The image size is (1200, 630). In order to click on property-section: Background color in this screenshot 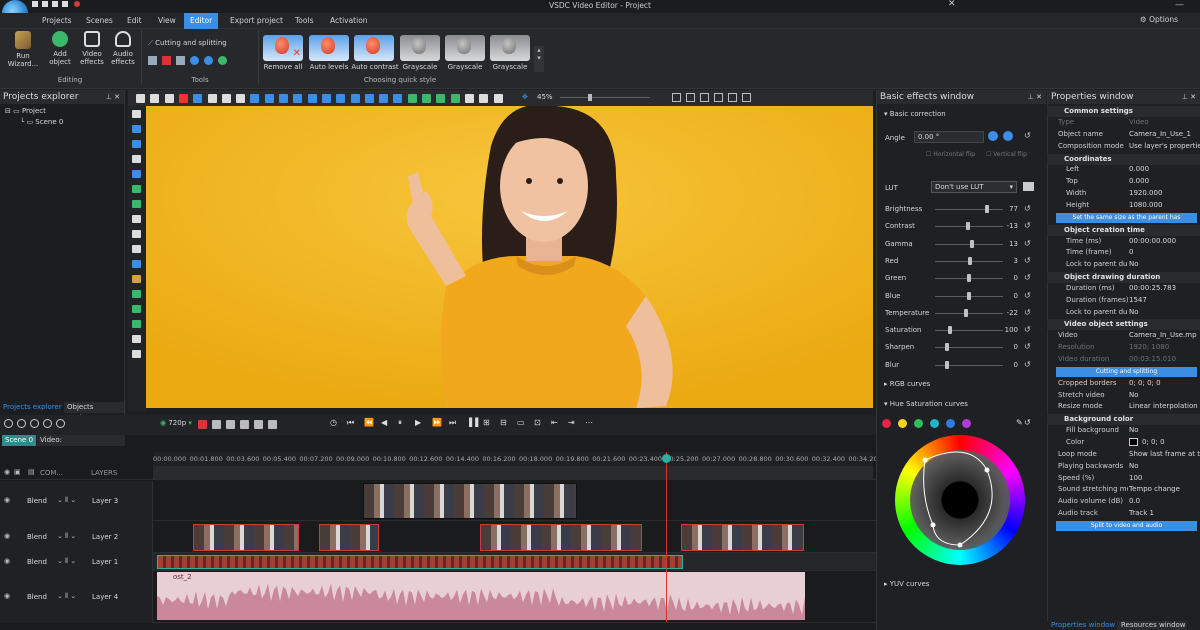, I will do `click(1123, 420)`.